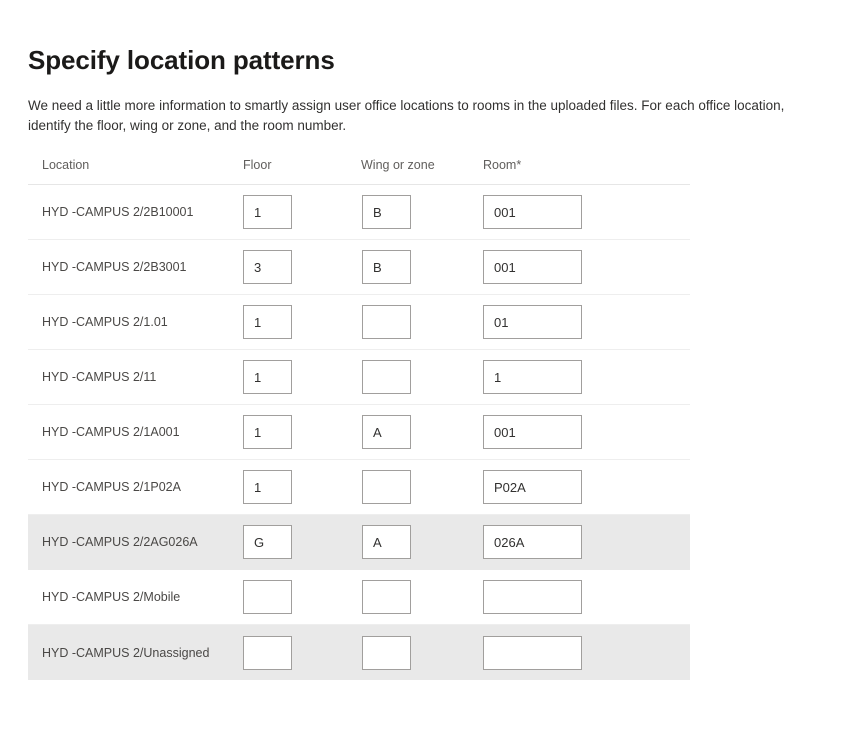  I want to click on table-header-row: Location Floor Wing or zone Room*, so click(359, 170).